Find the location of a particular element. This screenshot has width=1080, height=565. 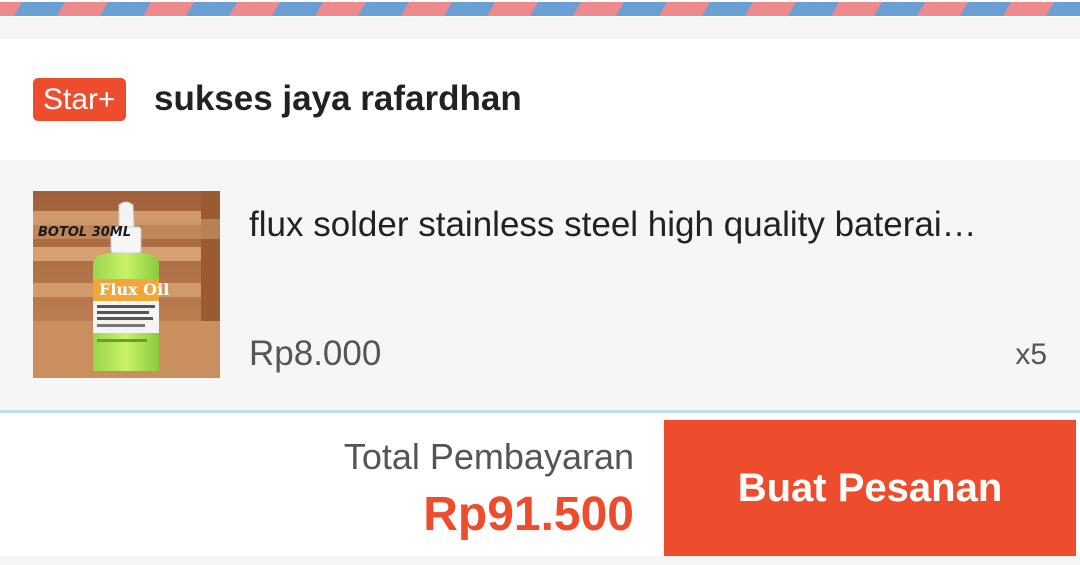

total-payment-label: Total Pembayaran is located at coordinates (488, 456).